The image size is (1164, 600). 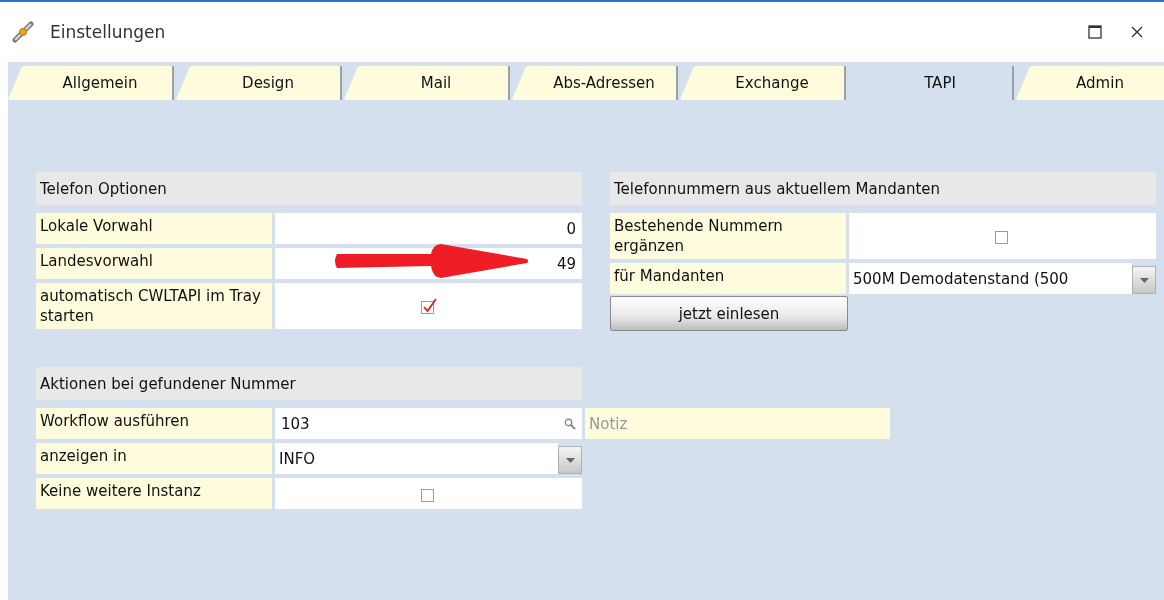 I want to click on tab: Allgemein, so click(x=91, y=83).